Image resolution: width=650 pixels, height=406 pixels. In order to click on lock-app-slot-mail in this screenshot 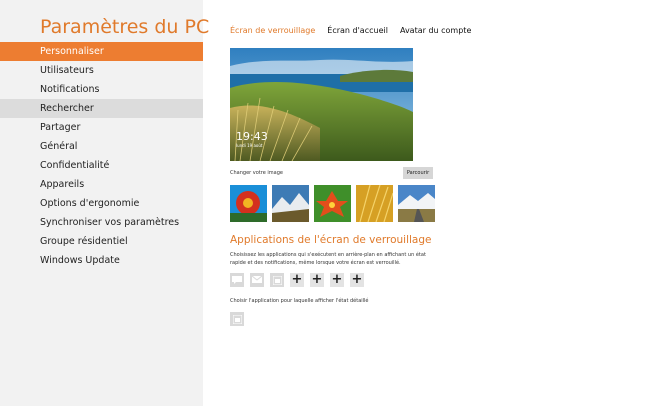, I will do `click(257, 280)`.